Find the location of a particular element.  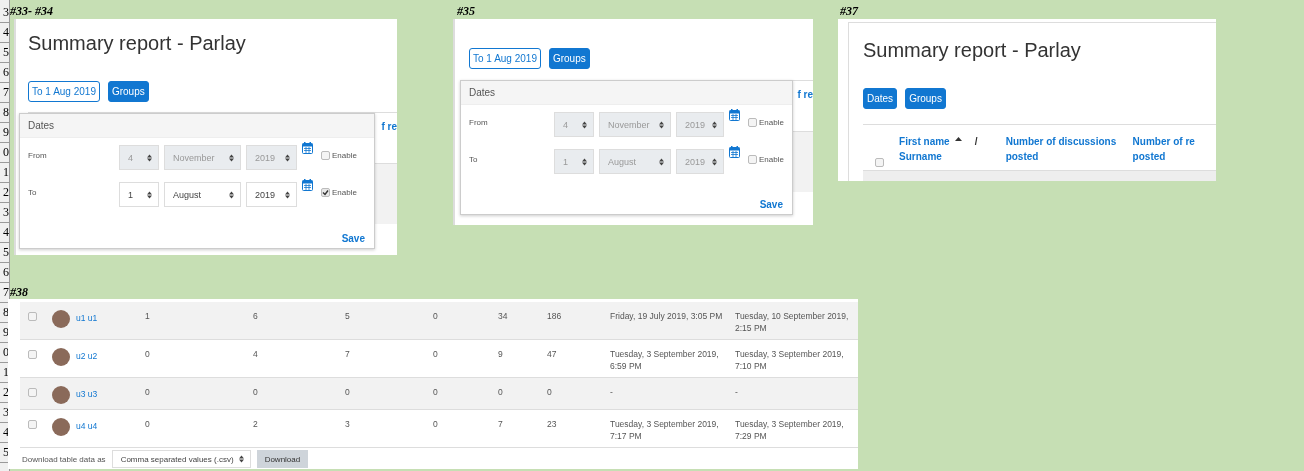

row-number: 8 is located at coordinates (4, 113).